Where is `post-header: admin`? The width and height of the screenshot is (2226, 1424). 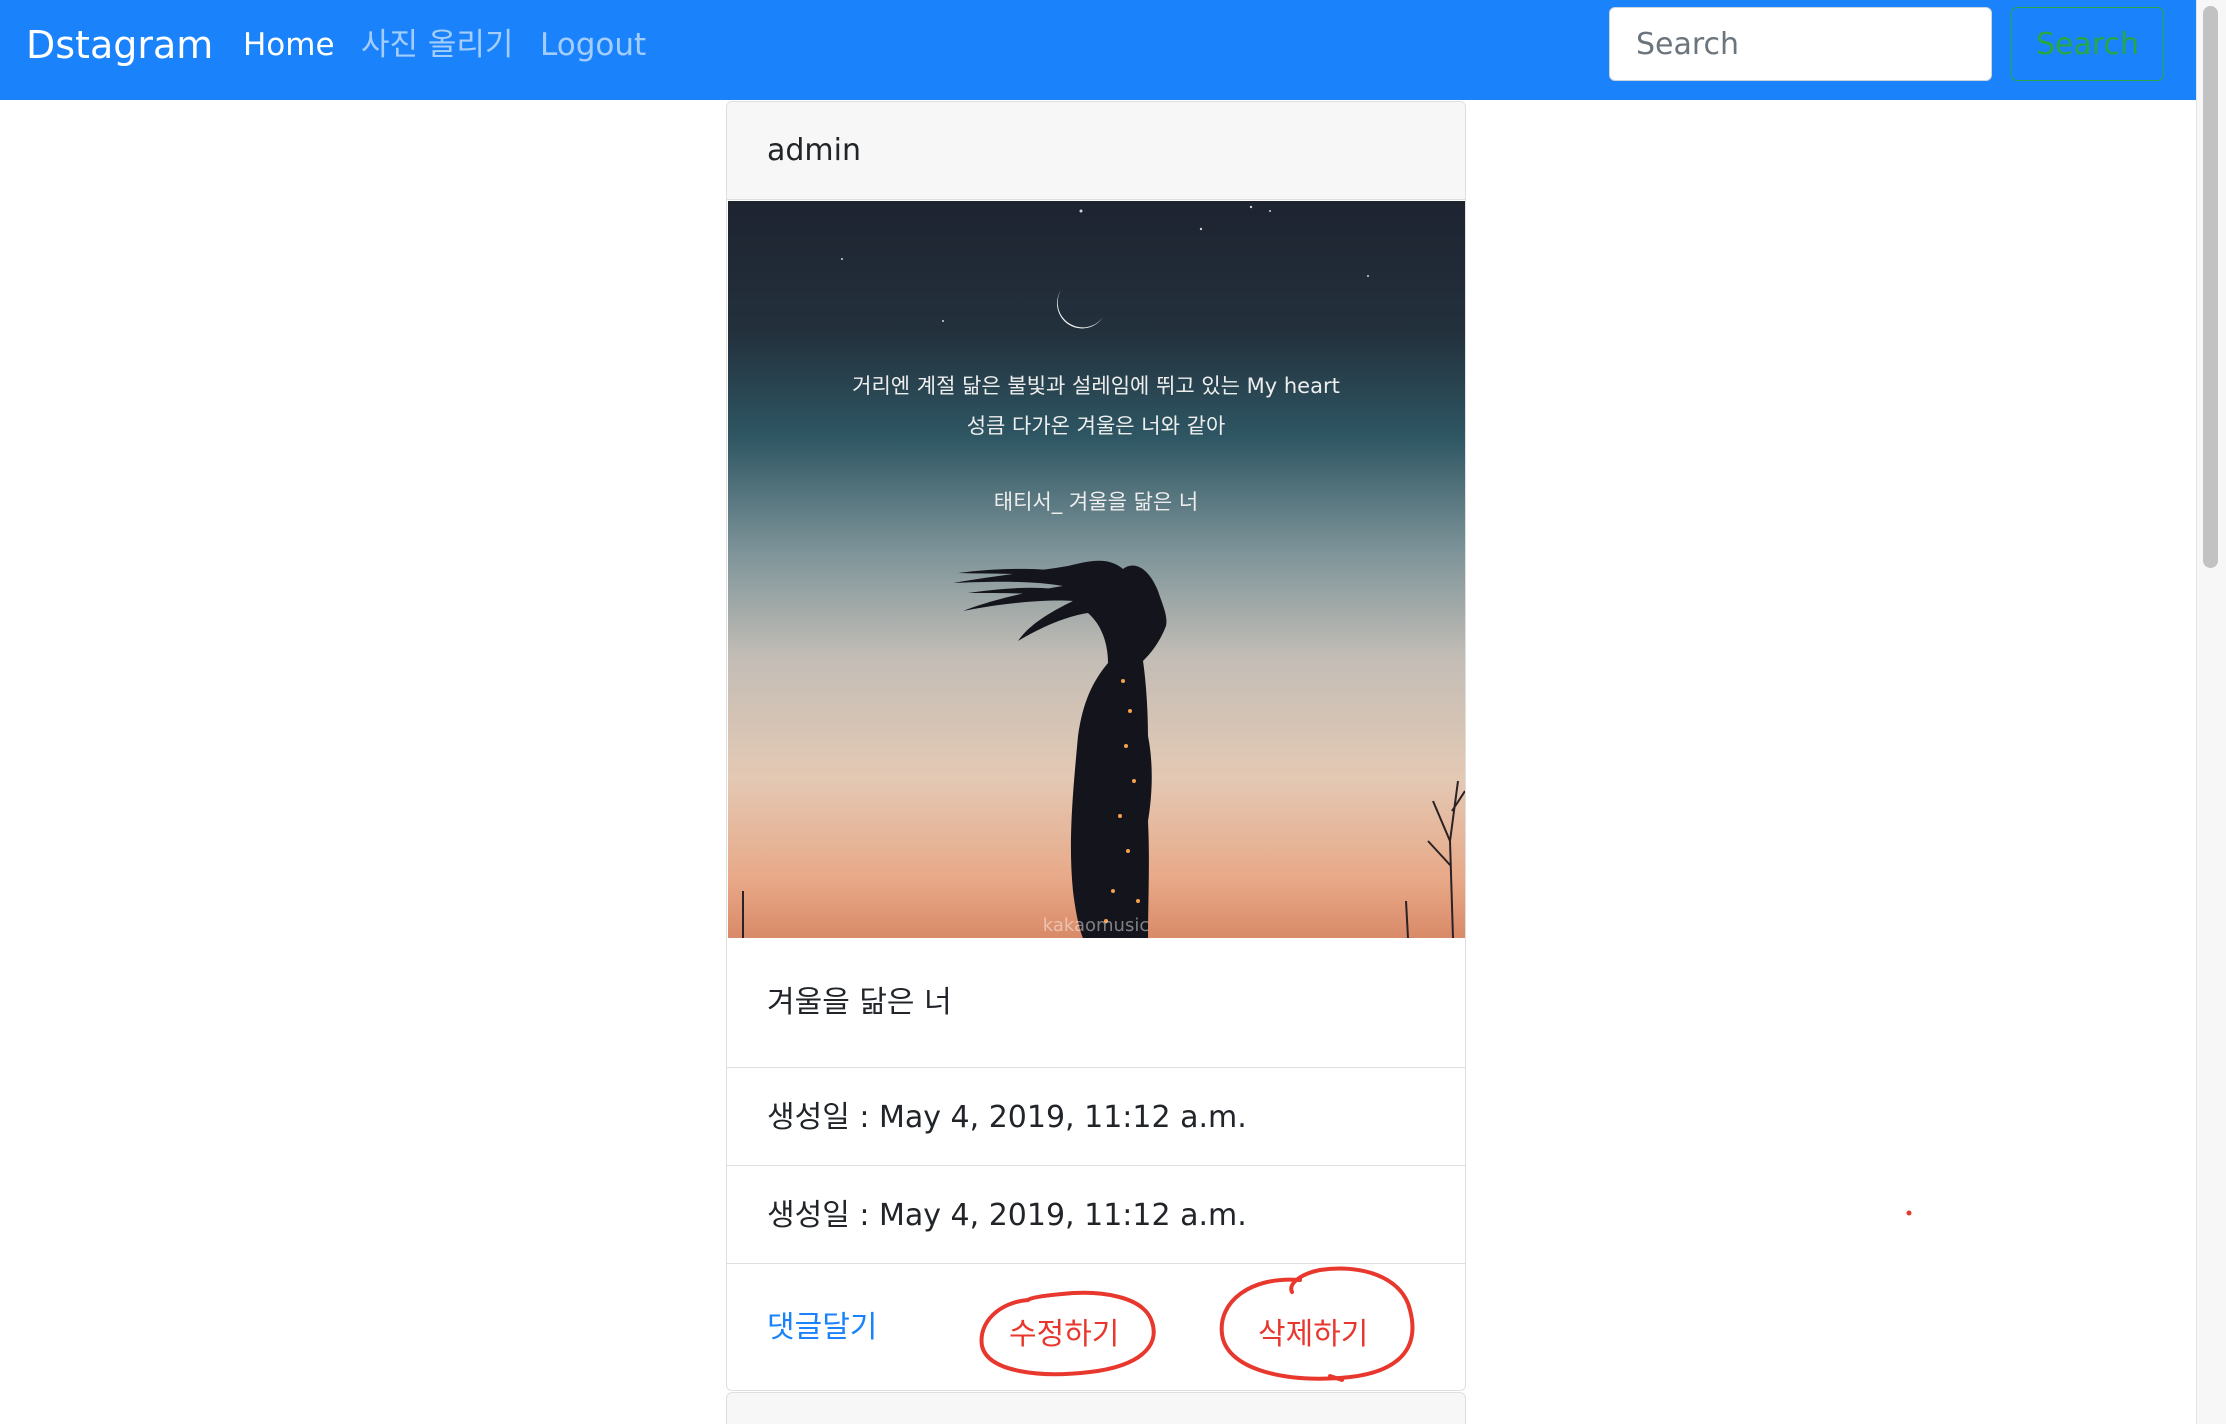 post-header: admin is located at coordinates (1096, 151).